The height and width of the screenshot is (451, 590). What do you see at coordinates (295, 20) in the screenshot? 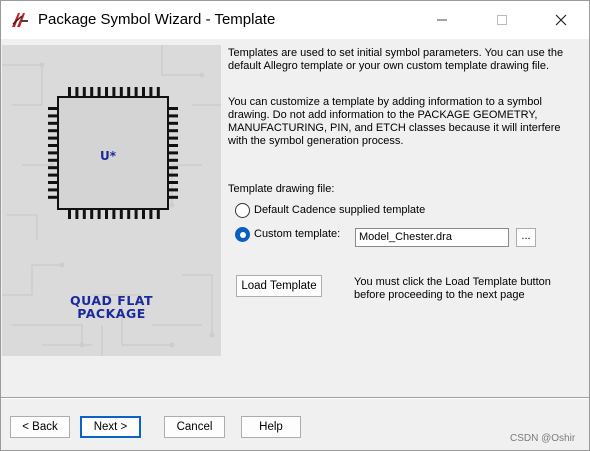
I see `title-bar: Package Symbol Wizard - Template` at bounding box center [295, 20].